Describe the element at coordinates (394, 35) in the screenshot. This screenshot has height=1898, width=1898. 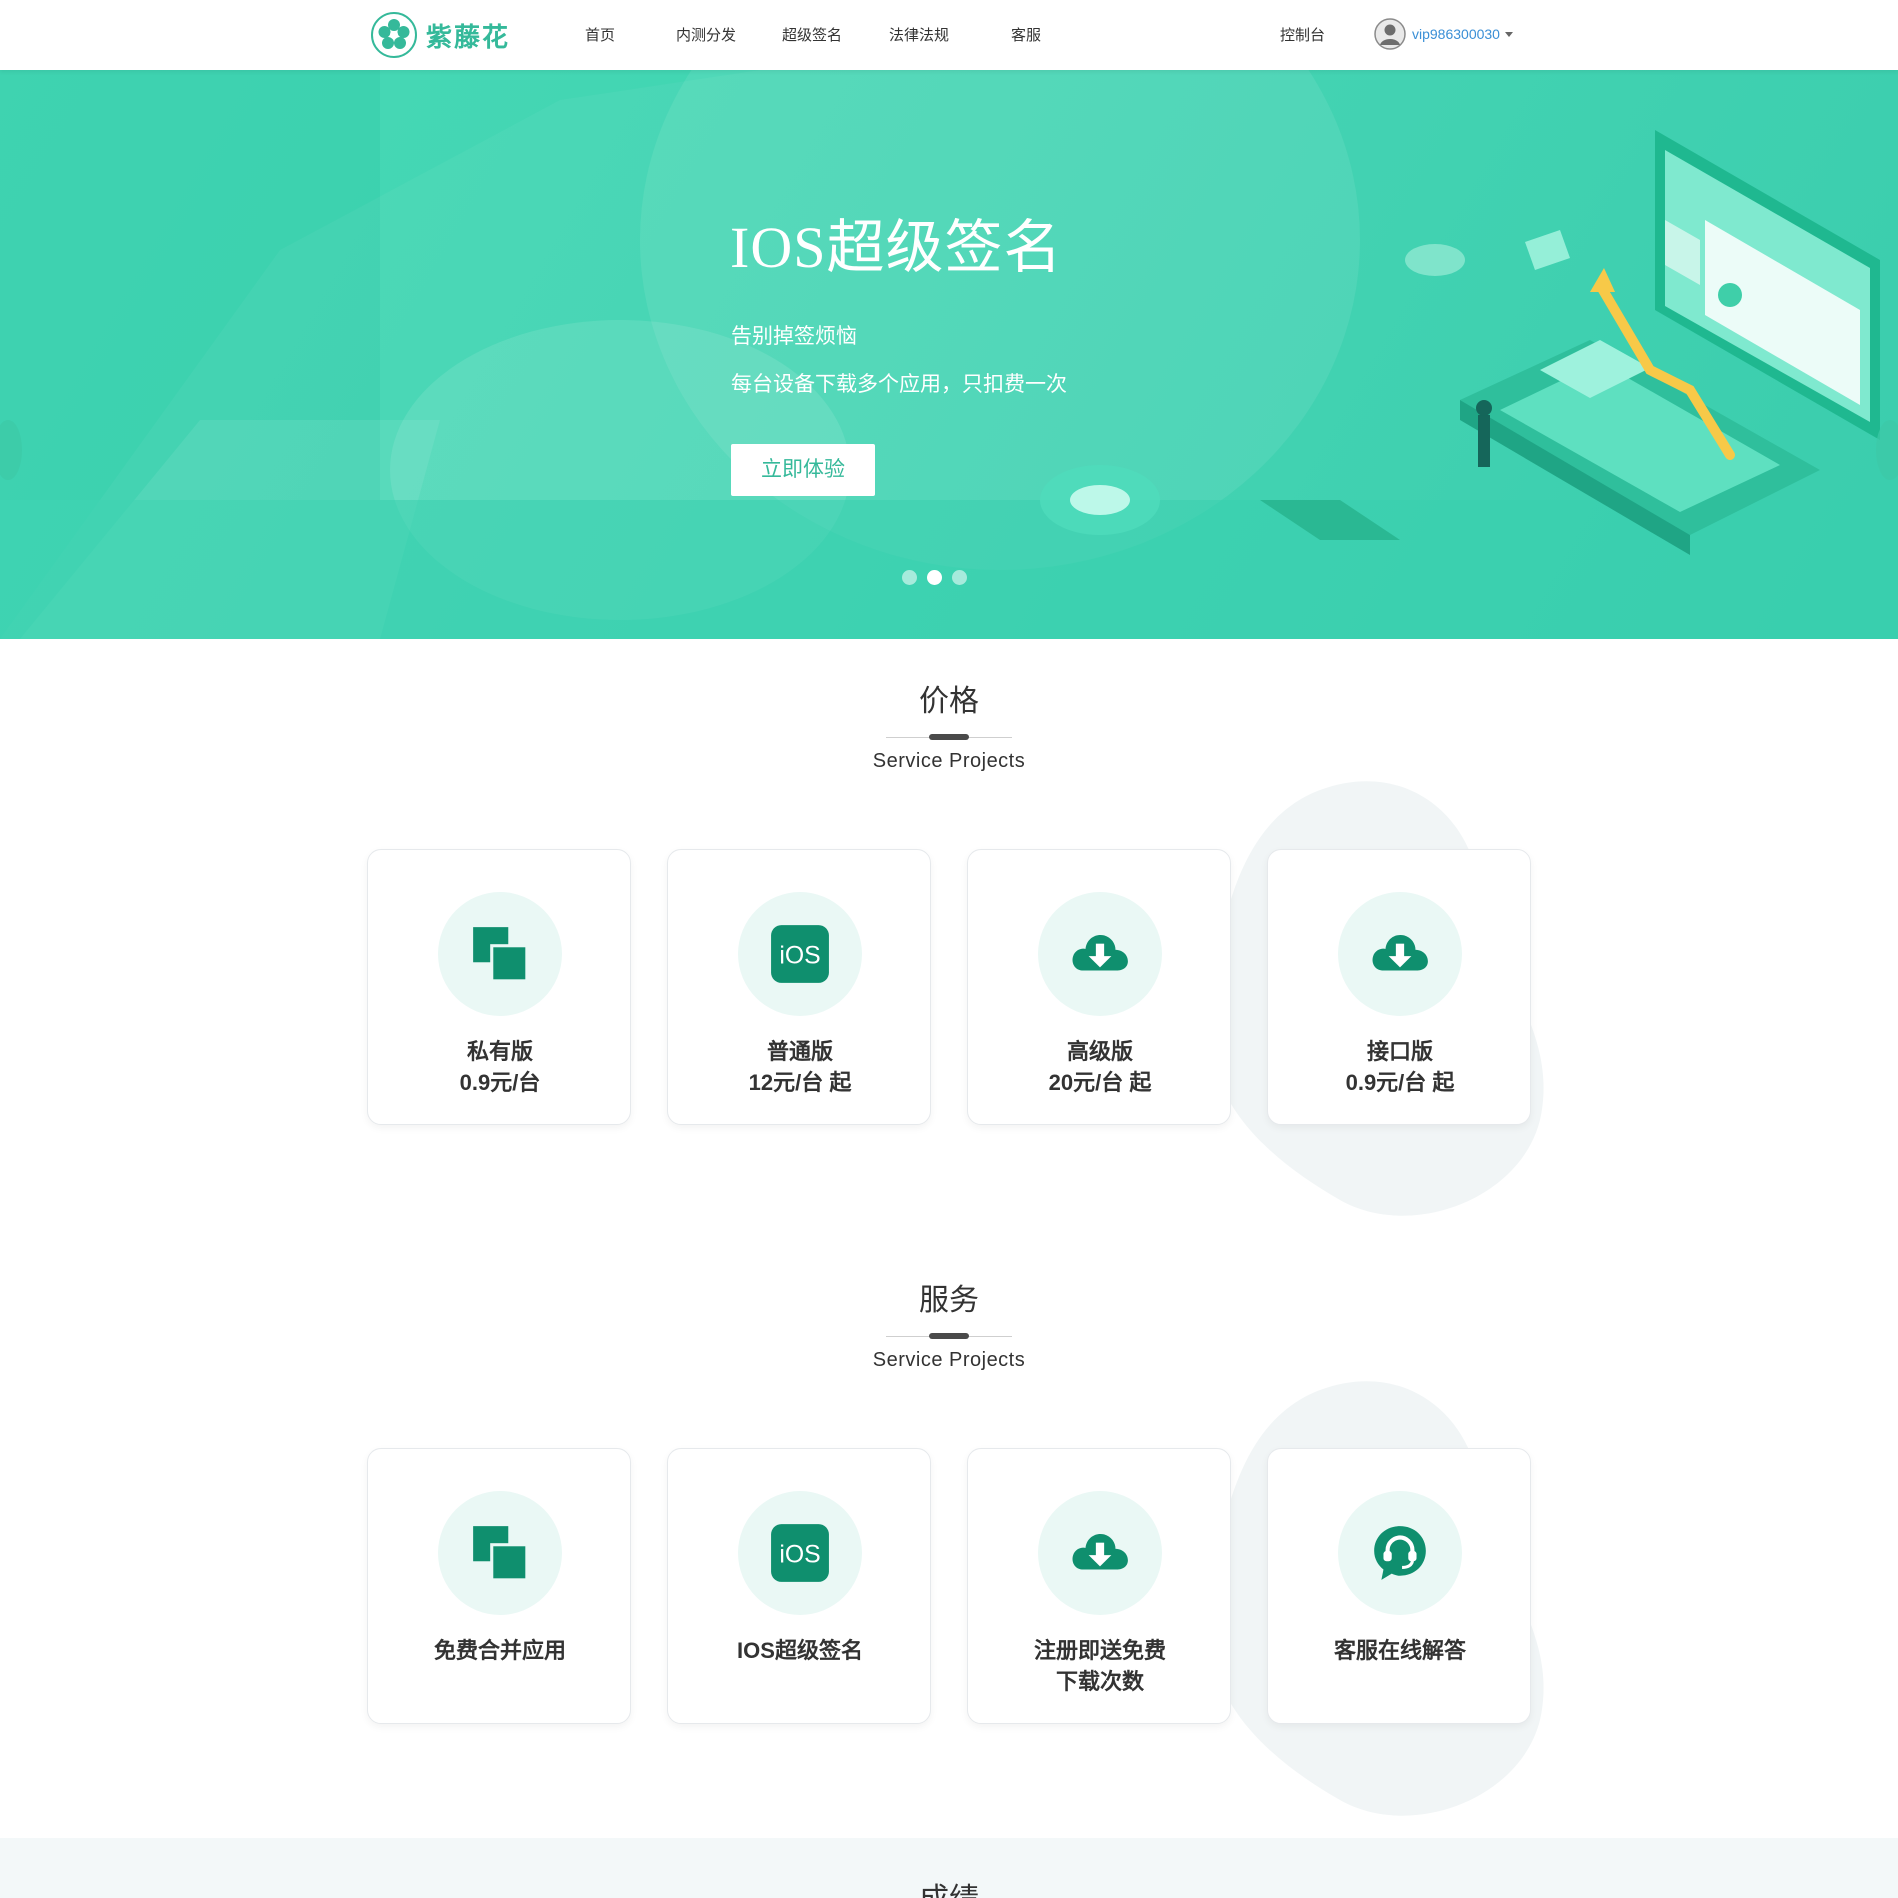
I see `flower-logo-icon` at that location.